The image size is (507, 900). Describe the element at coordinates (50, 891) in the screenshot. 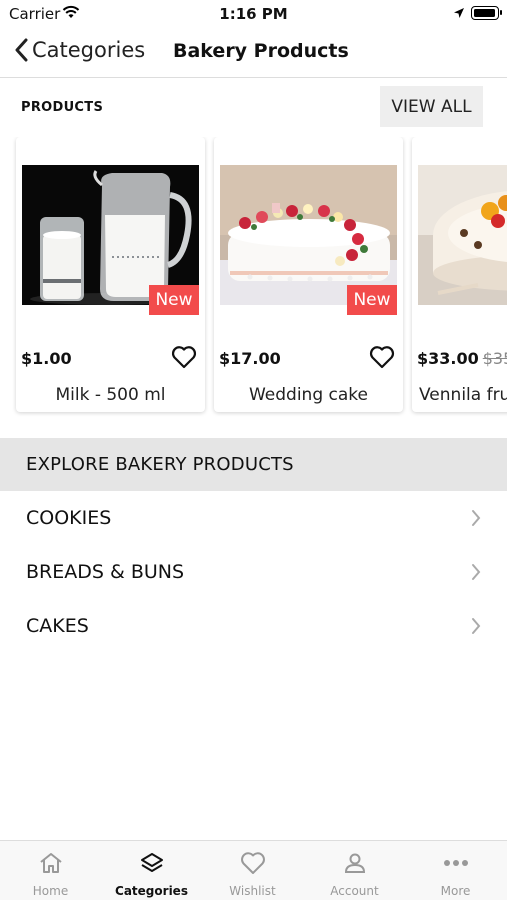

I see `tab-label: Home` at that location.